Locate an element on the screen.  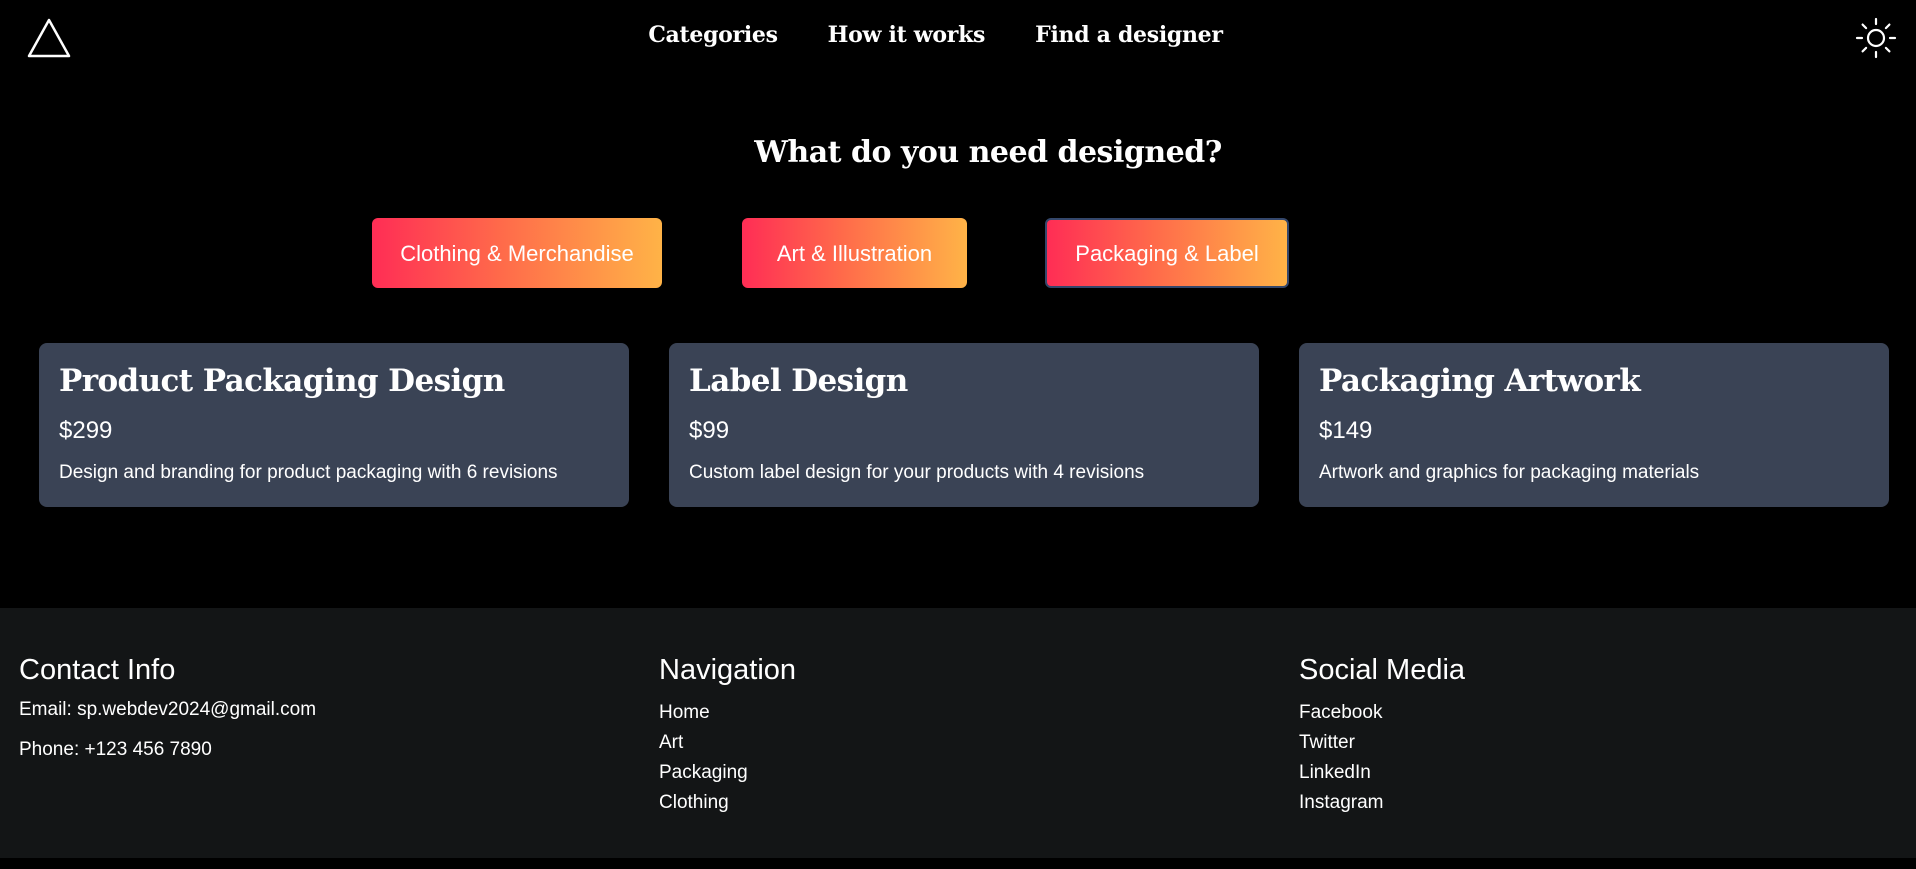
service-title: Product Packaging Design is located at coordinates (282, 381).